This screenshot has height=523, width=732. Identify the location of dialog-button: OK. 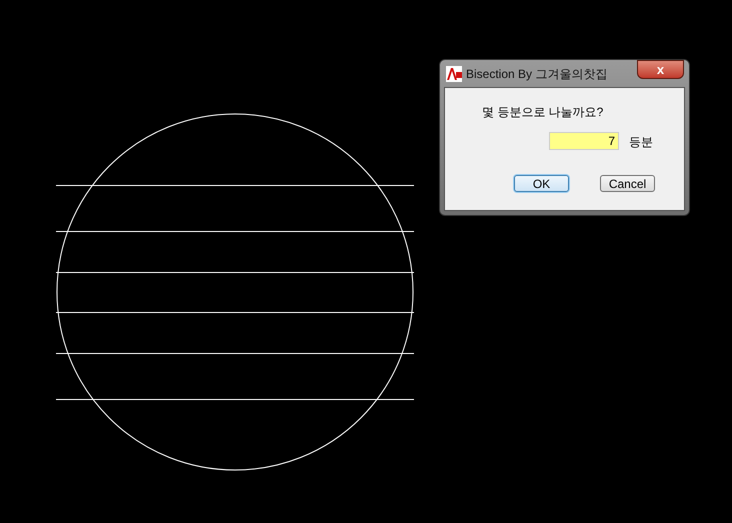
(541, 183).